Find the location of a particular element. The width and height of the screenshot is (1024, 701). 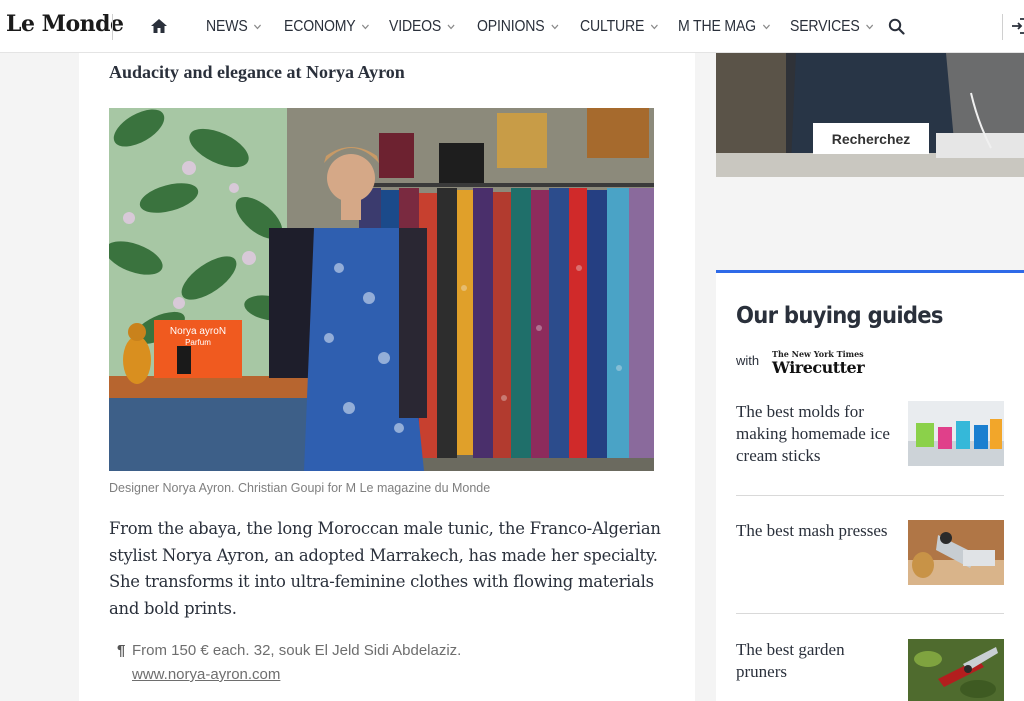

guide-item-garden-pruners: The best garden pruners is located at coordinates (870, 670).